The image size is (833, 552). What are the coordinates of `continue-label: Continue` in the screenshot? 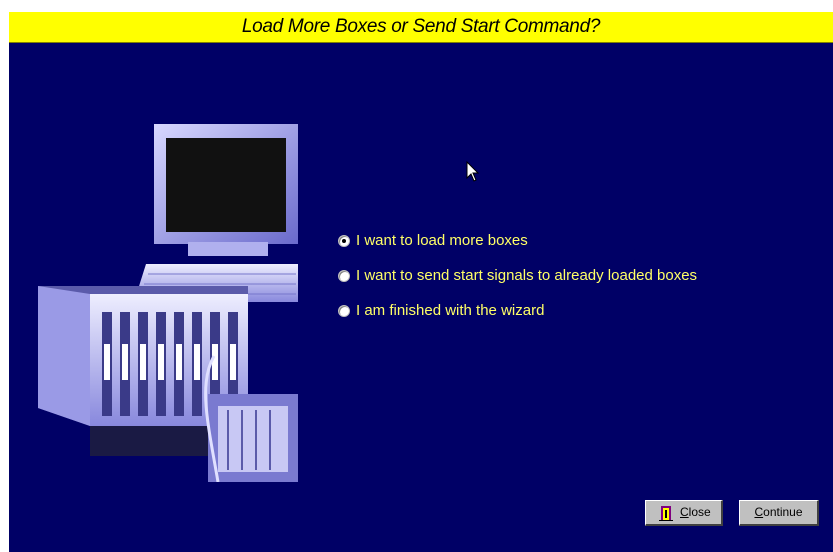 It's located at (778, 512).